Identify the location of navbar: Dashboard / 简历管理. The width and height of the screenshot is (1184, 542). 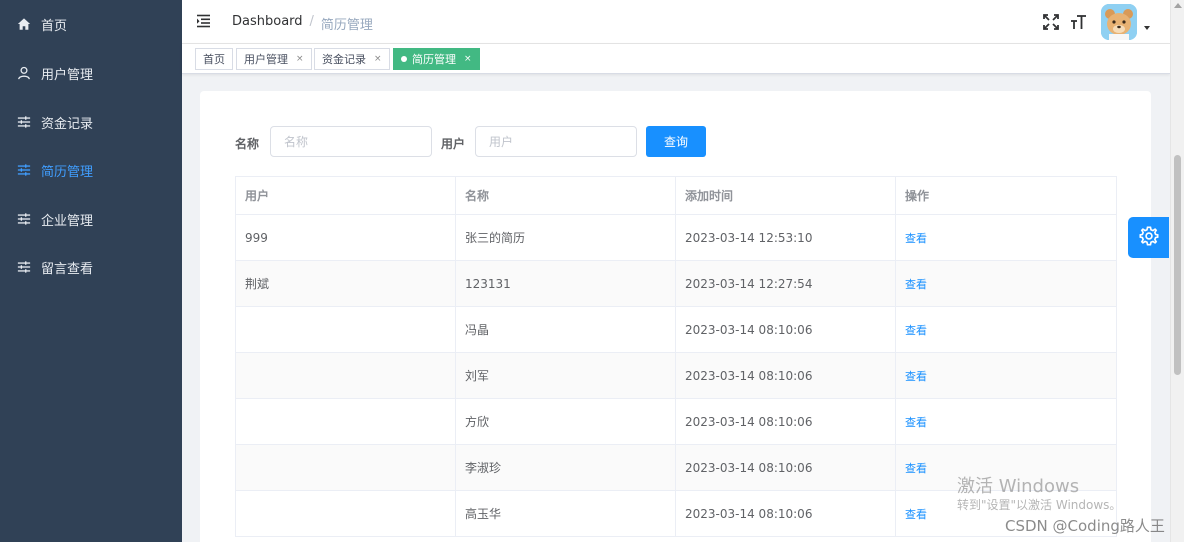
(676, 22).